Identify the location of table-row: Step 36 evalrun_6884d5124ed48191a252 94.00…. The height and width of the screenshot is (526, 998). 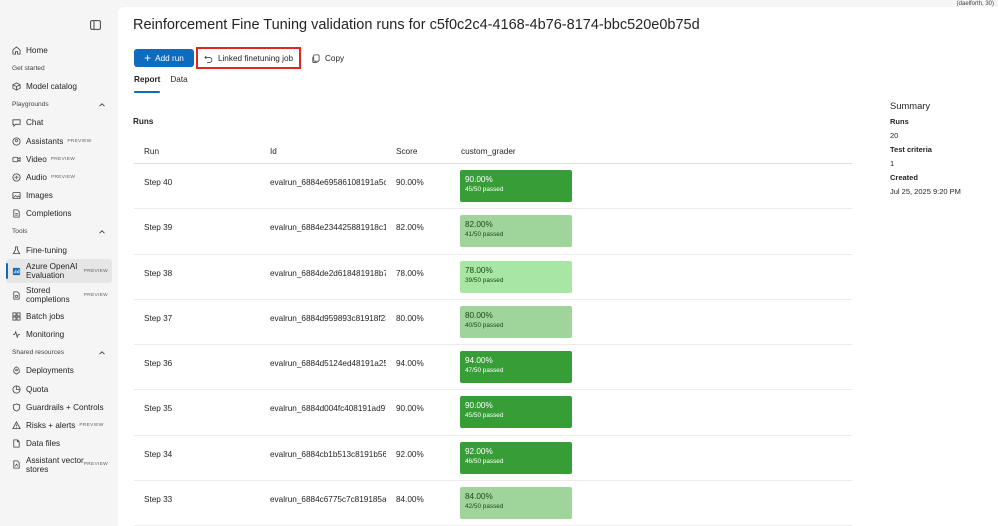
(493, 368).